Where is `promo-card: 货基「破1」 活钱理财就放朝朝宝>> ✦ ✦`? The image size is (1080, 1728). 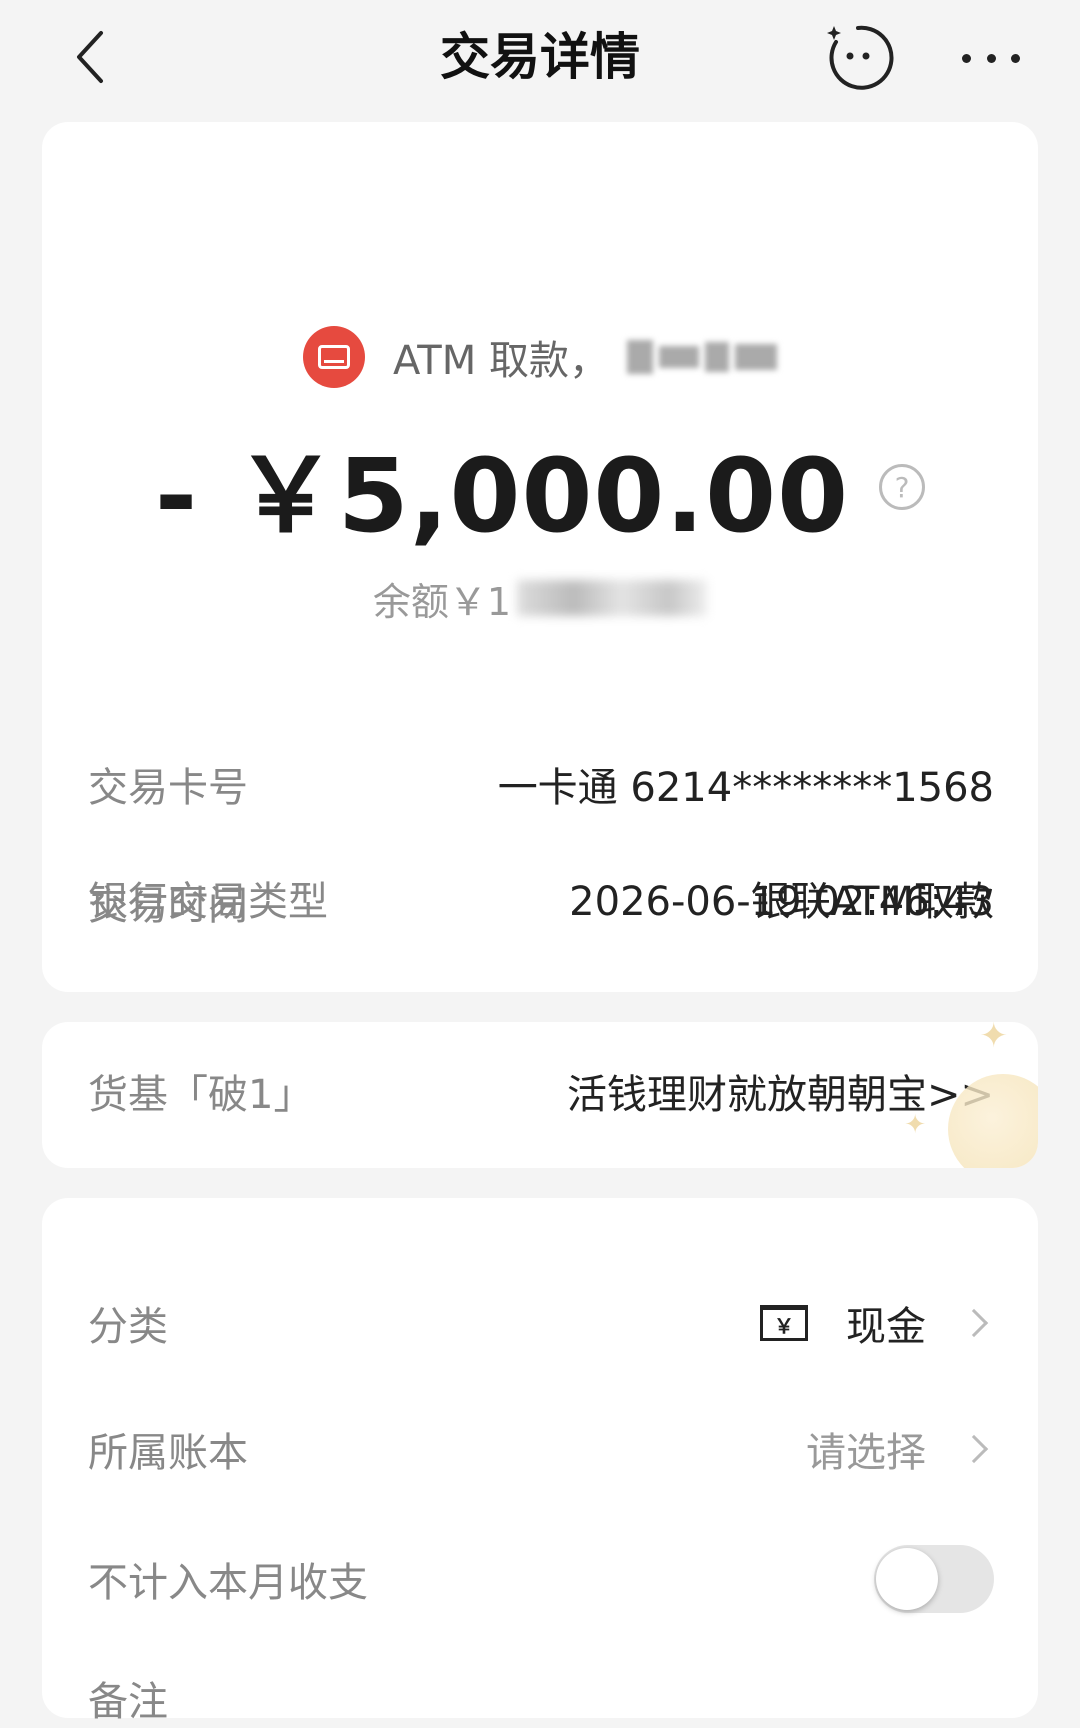 promo-card: 货基「破1」 活钱理财就放朝朝宝>> ✦ ✦ is located at coordinates (540, 1095).